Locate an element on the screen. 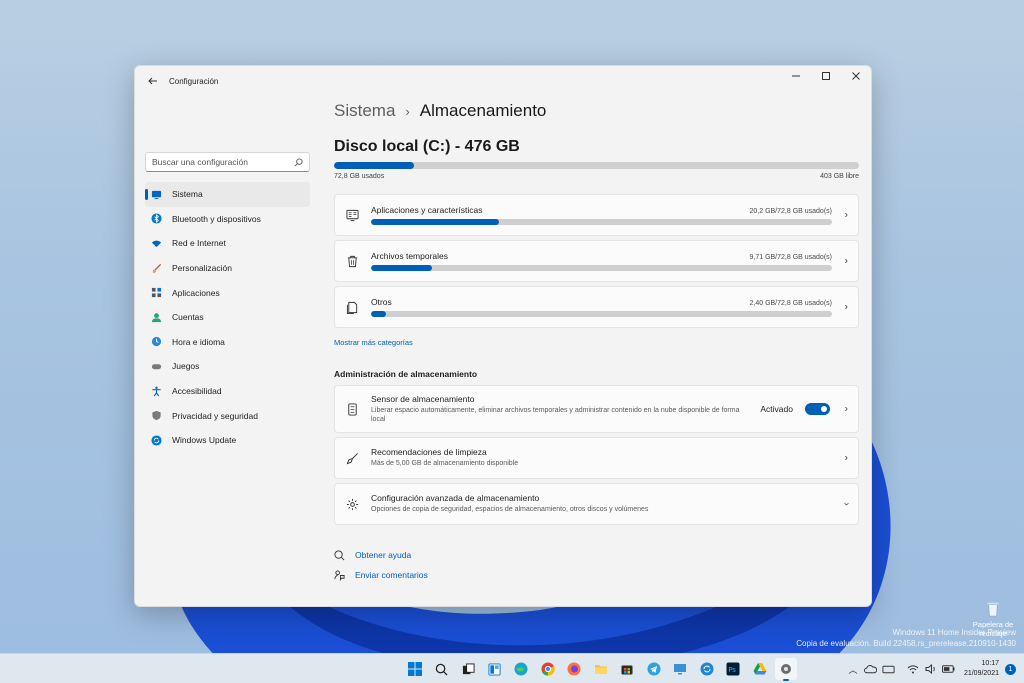 This screenshot has width=1024, height=683. category-amount: 9,71 GB/72,8 GB usado(s) is located at coordinates (791, 257).